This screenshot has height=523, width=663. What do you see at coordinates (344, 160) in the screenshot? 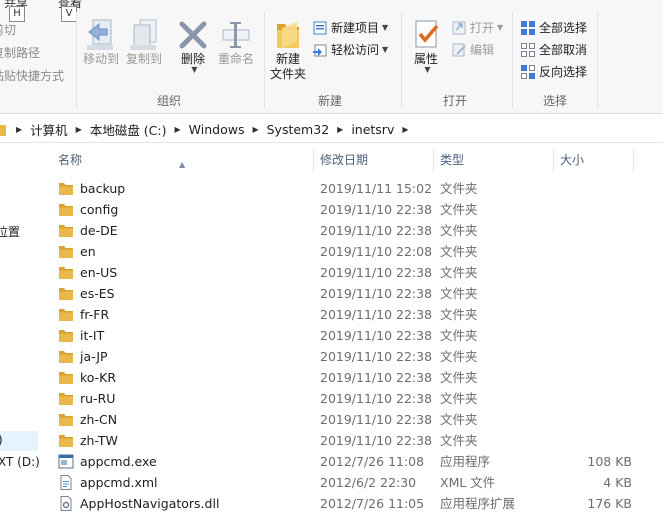
I see `column-header-date-label: 修改日期` at bounding box center [344, 160].